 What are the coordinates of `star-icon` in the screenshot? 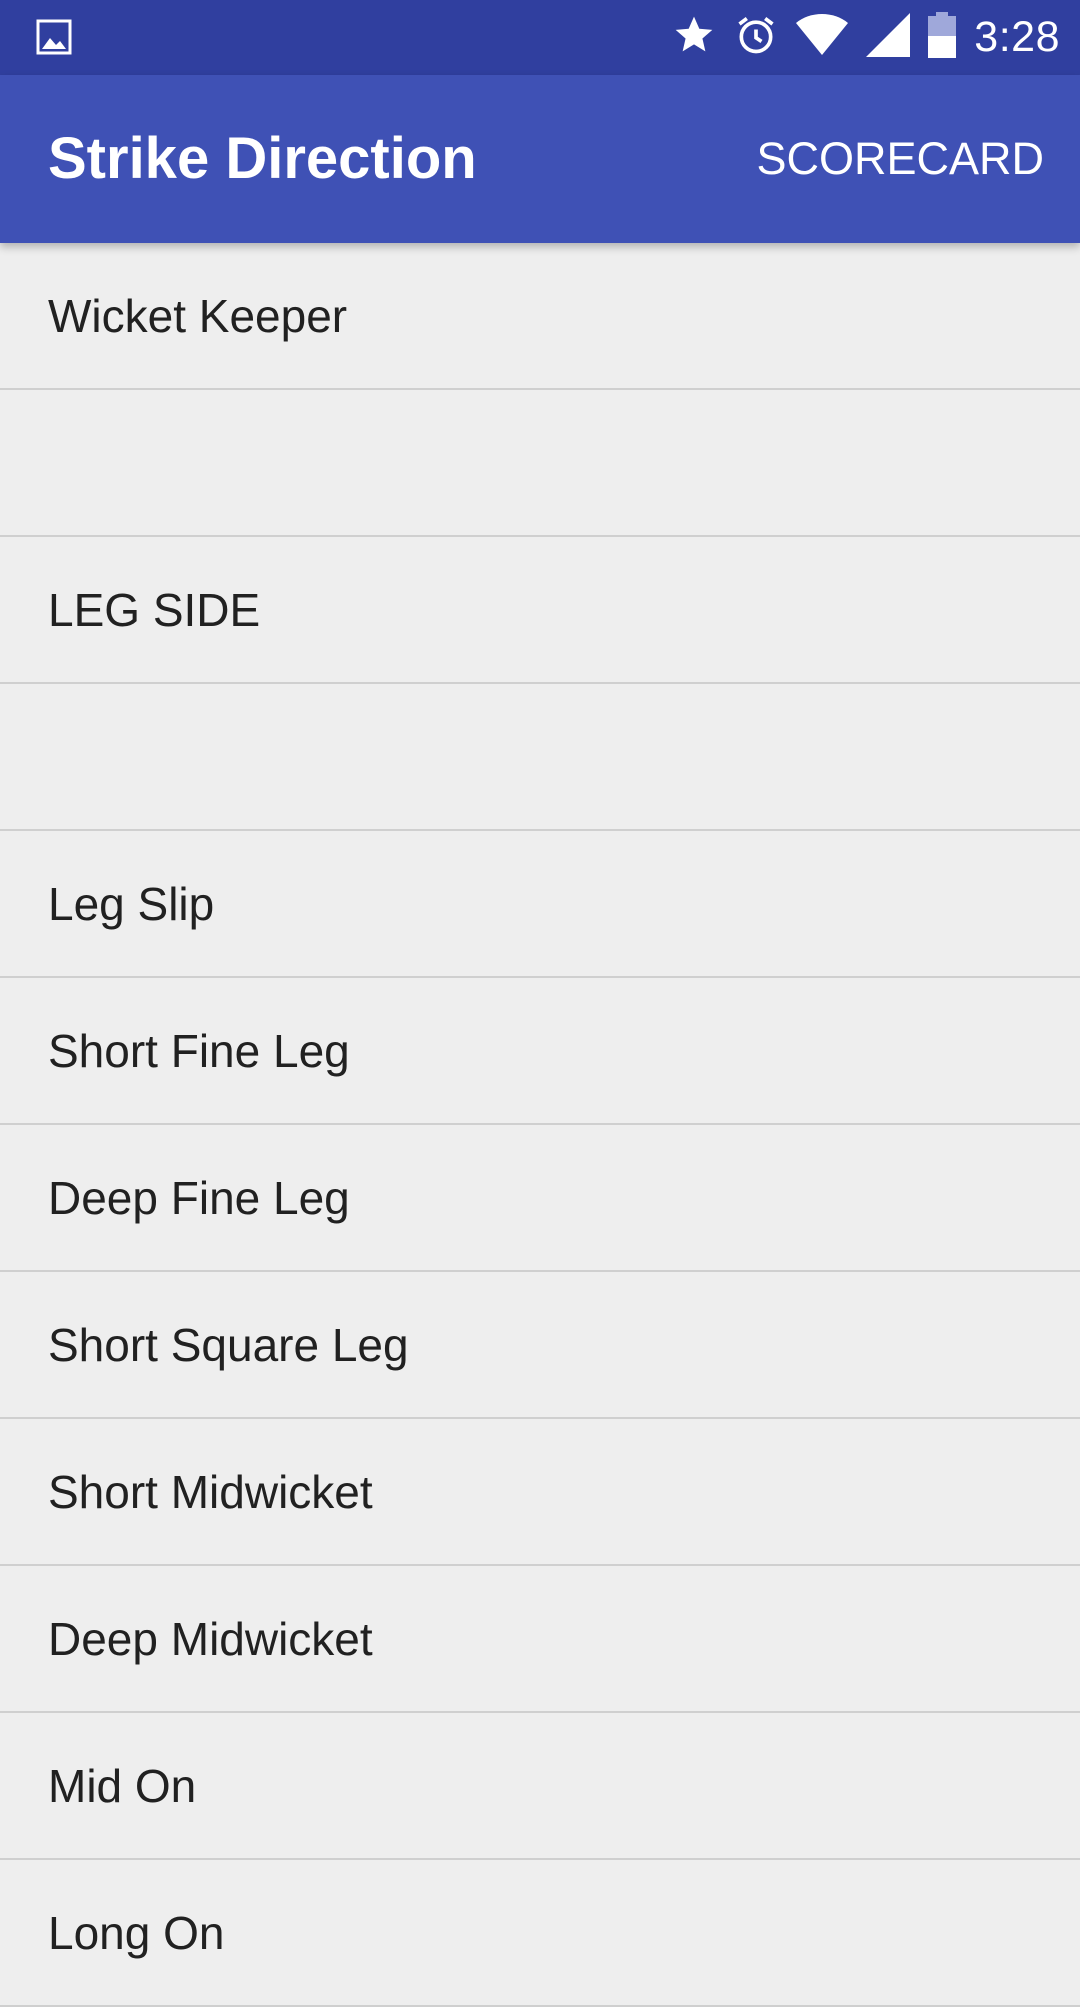 It's located at (694, 37).